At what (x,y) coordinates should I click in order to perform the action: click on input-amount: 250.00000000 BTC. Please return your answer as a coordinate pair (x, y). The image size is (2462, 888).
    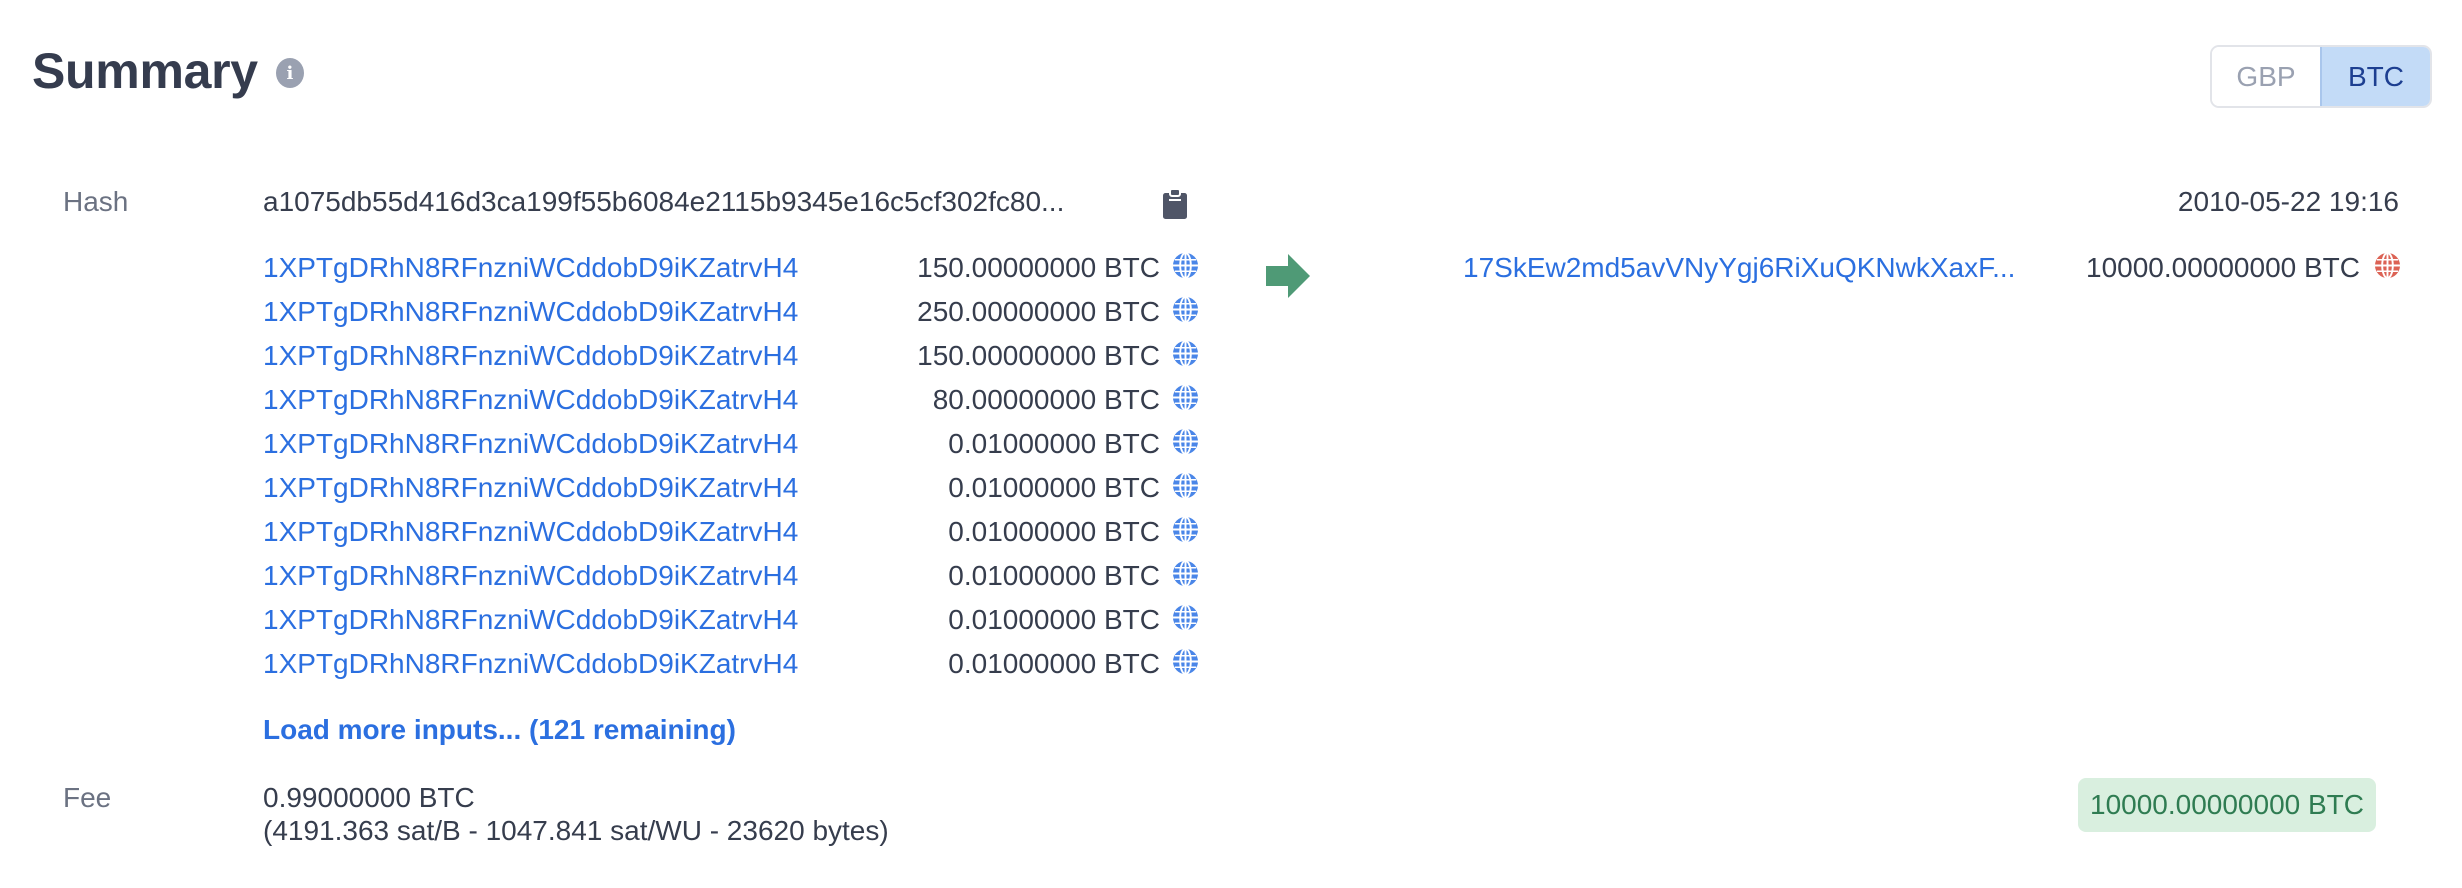
    Looking at the image, I should click on (1038, 311).